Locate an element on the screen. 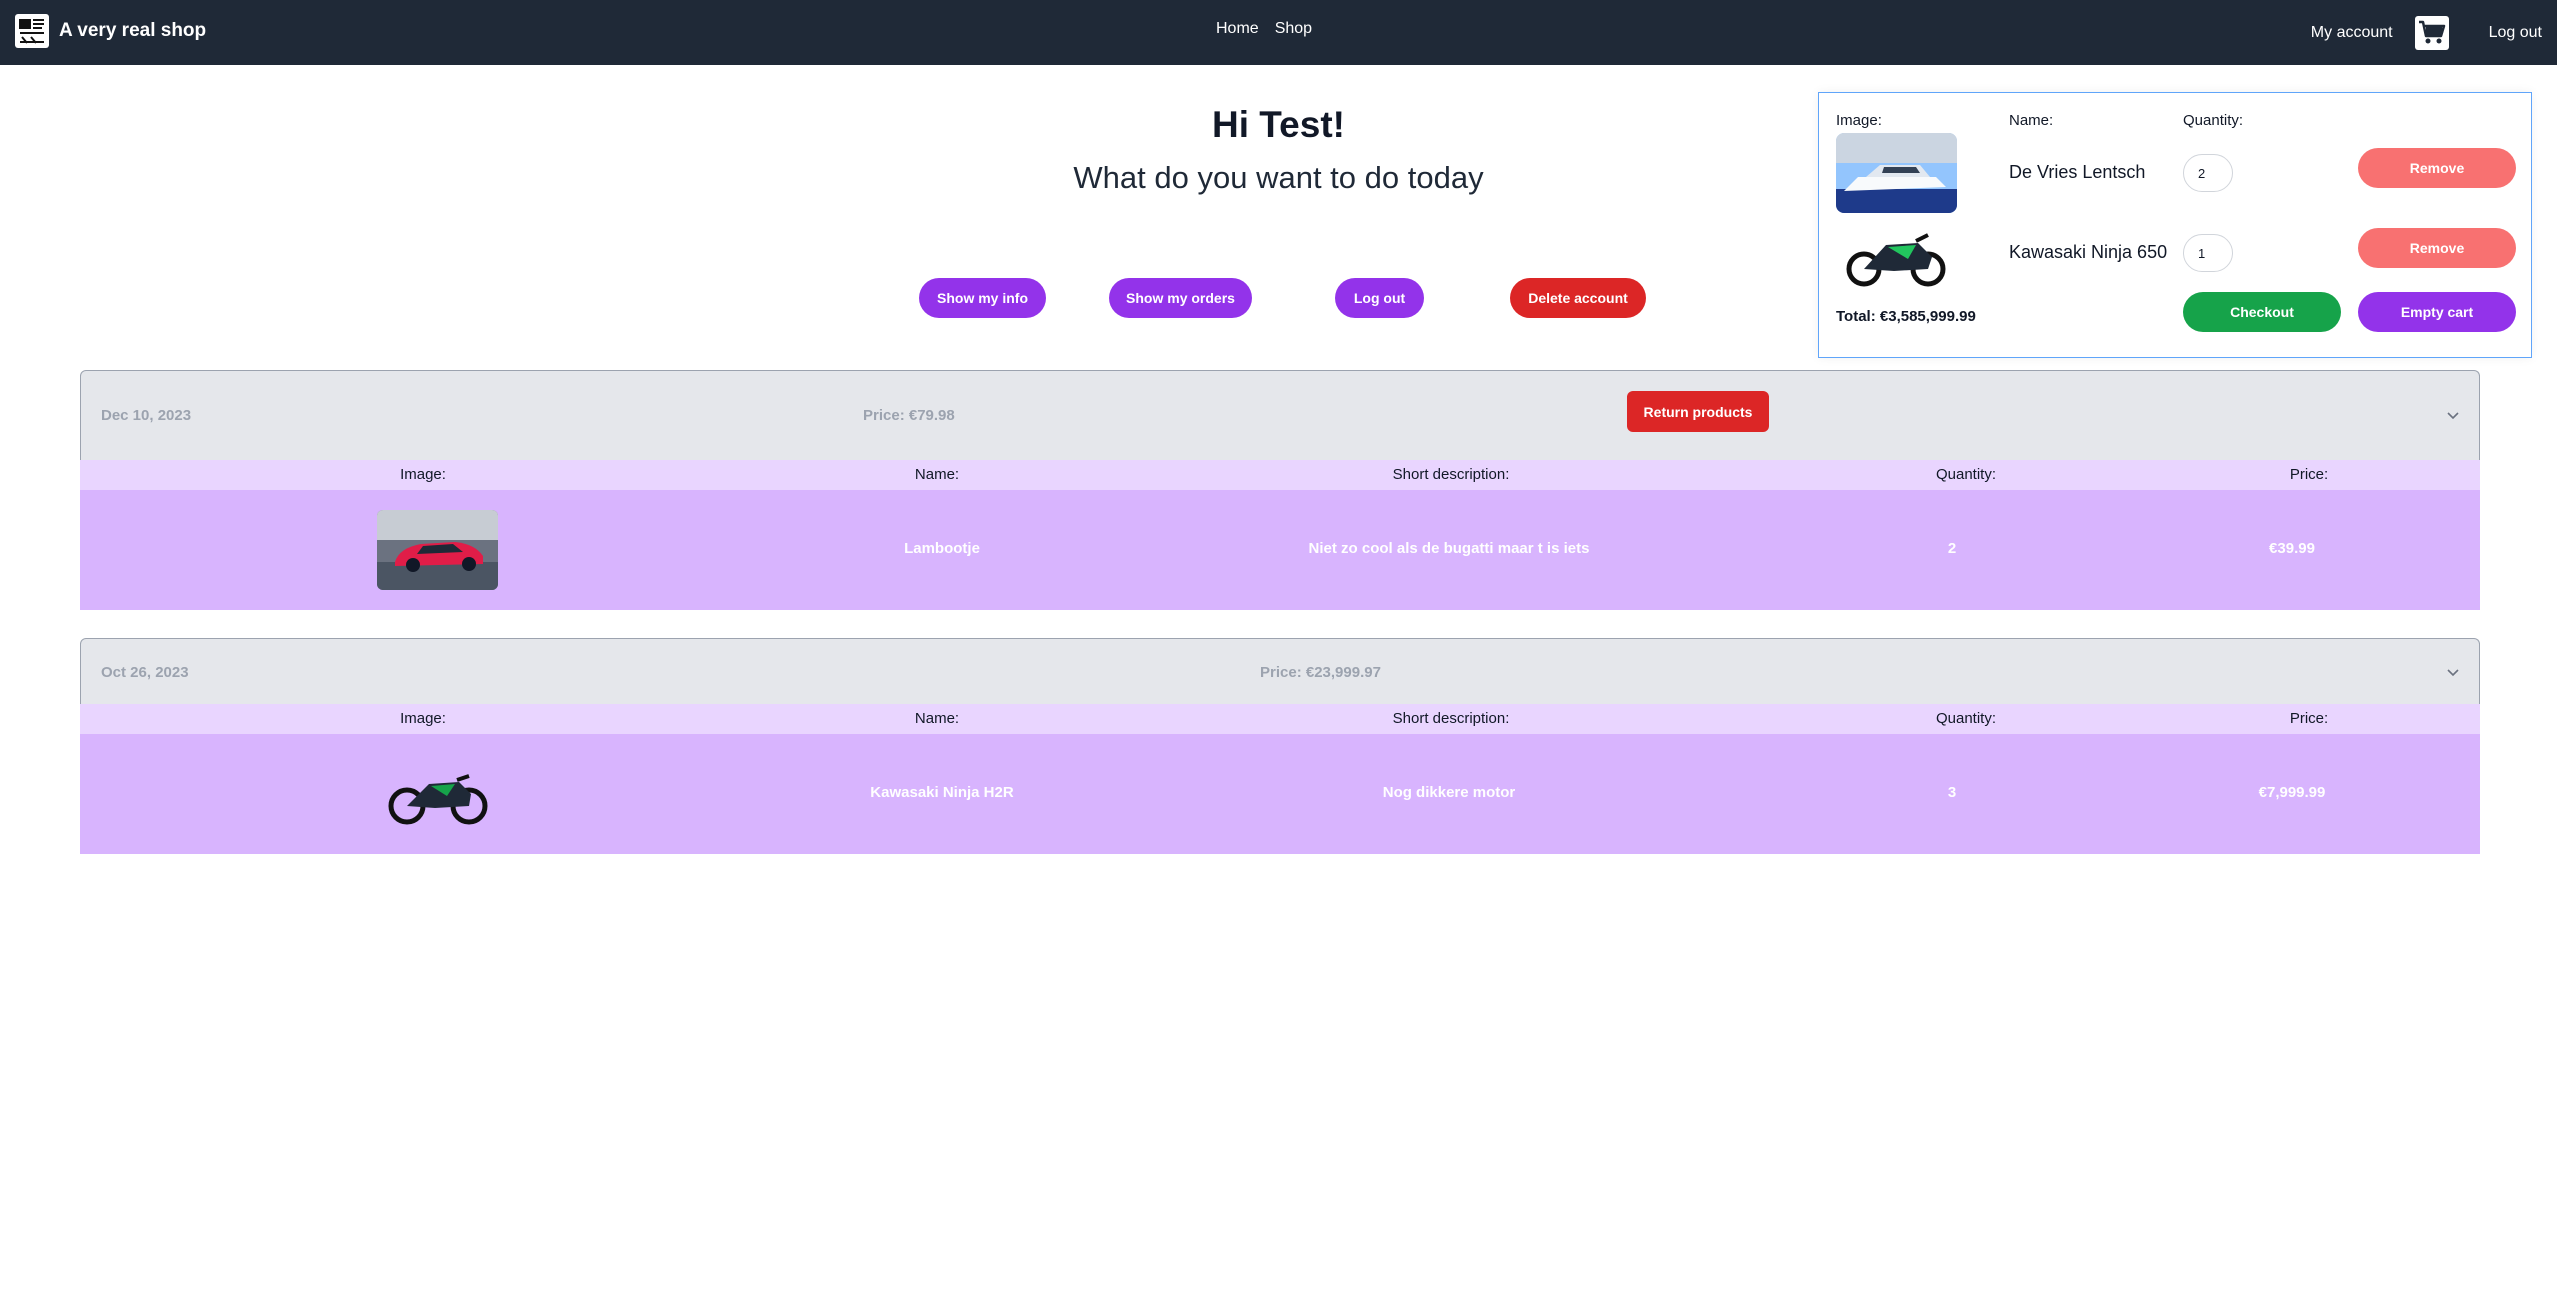  product-name: Kawasaki Ninja H2R is located at coordinates (942, 792).